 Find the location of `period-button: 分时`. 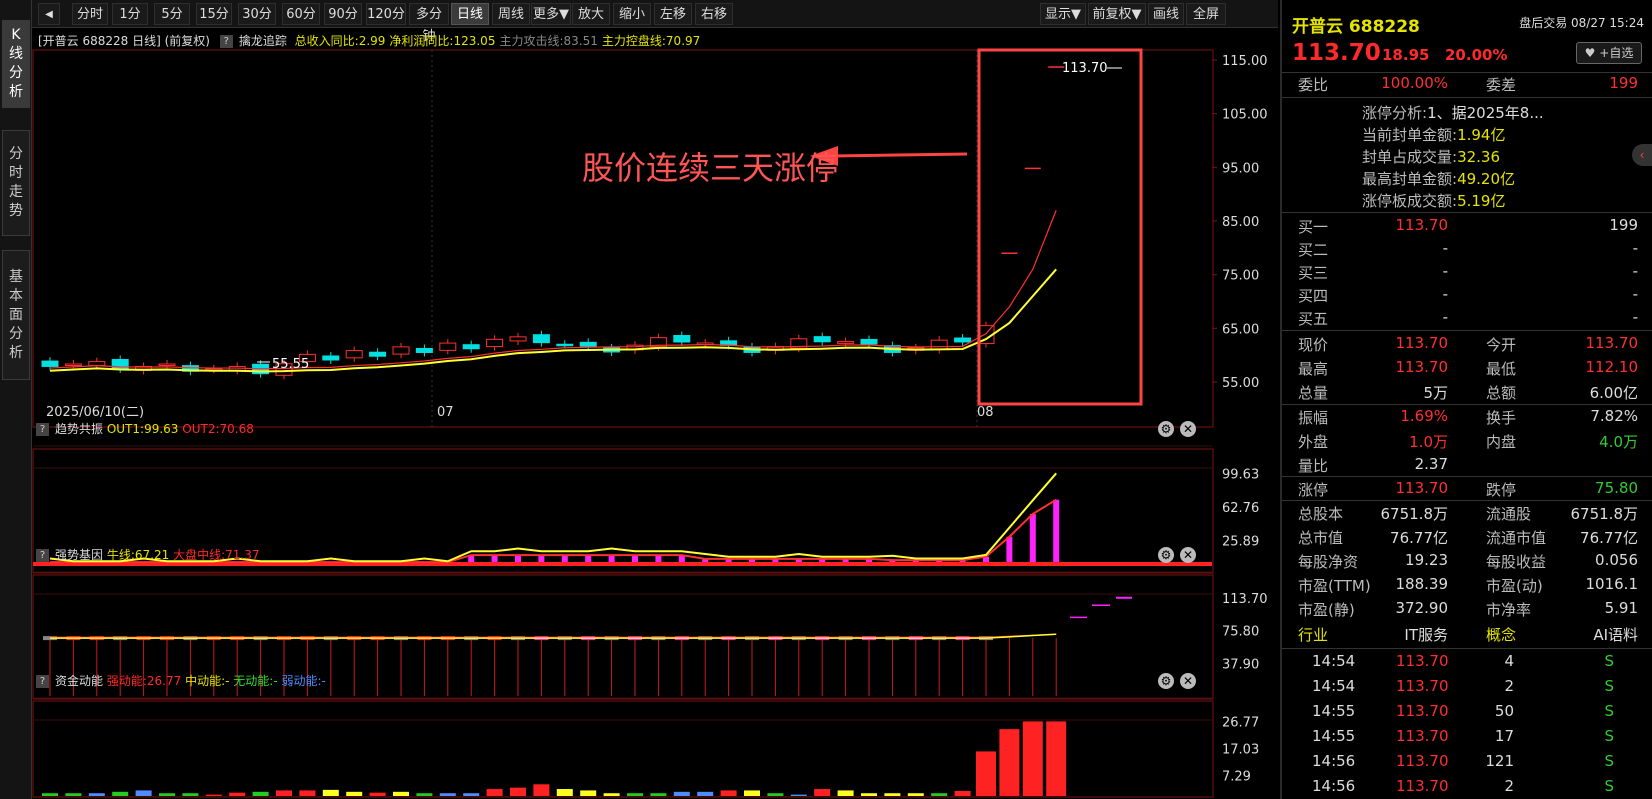

period-button: 分时 is located at coordinates (90, 14).